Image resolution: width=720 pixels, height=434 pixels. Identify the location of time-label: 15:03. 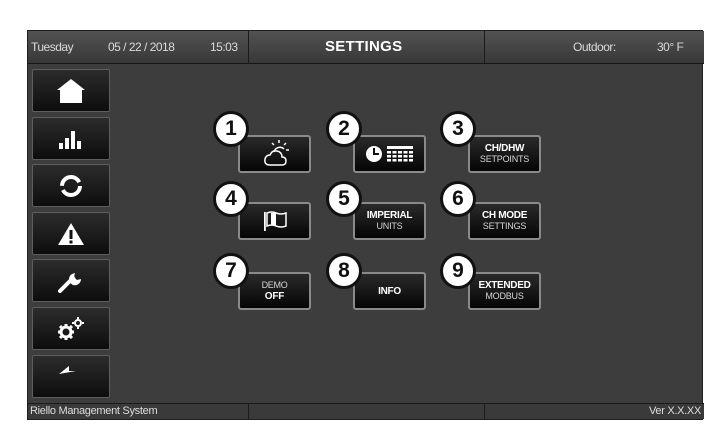
(224, 47).